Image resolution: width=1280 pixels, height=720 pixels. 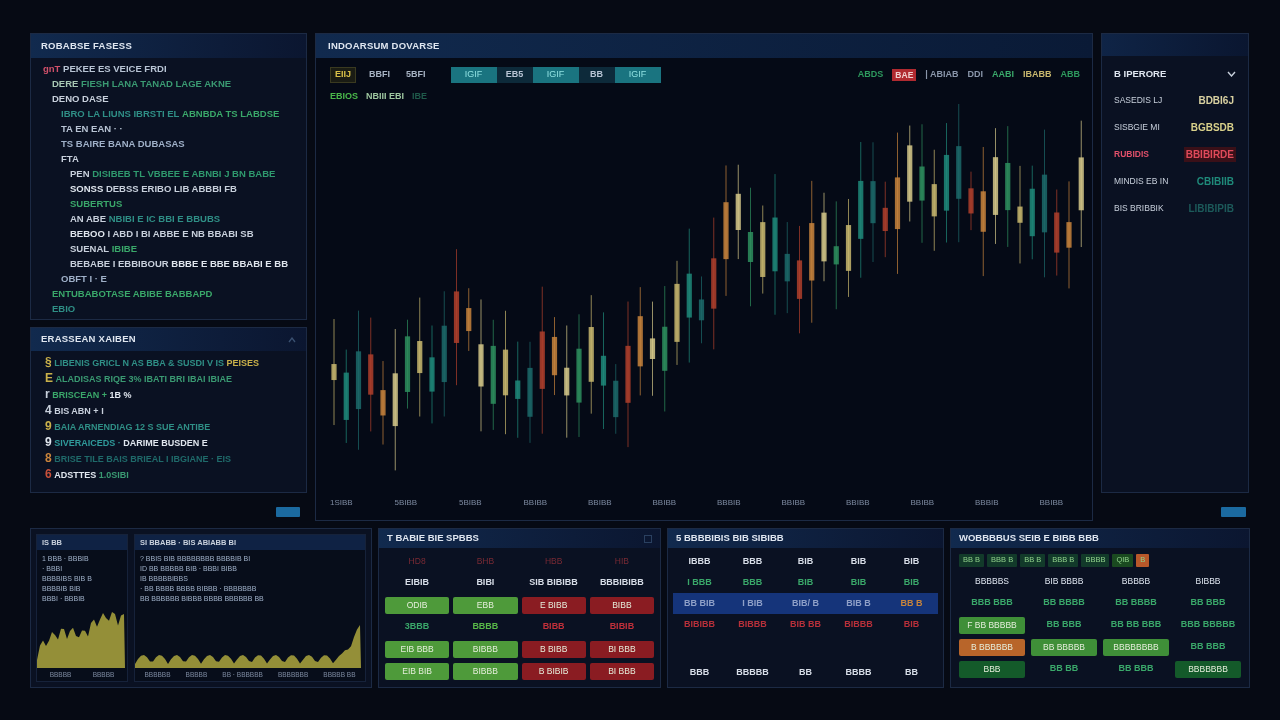 I want to click on axis-label: BBBIB, so click(x=987, y=502).